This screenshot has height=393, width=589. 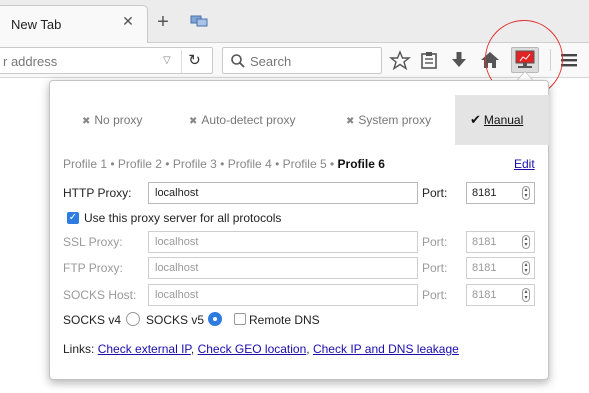 I want to click on url-bar-placeholder: r address, so click(x=30, y=61).